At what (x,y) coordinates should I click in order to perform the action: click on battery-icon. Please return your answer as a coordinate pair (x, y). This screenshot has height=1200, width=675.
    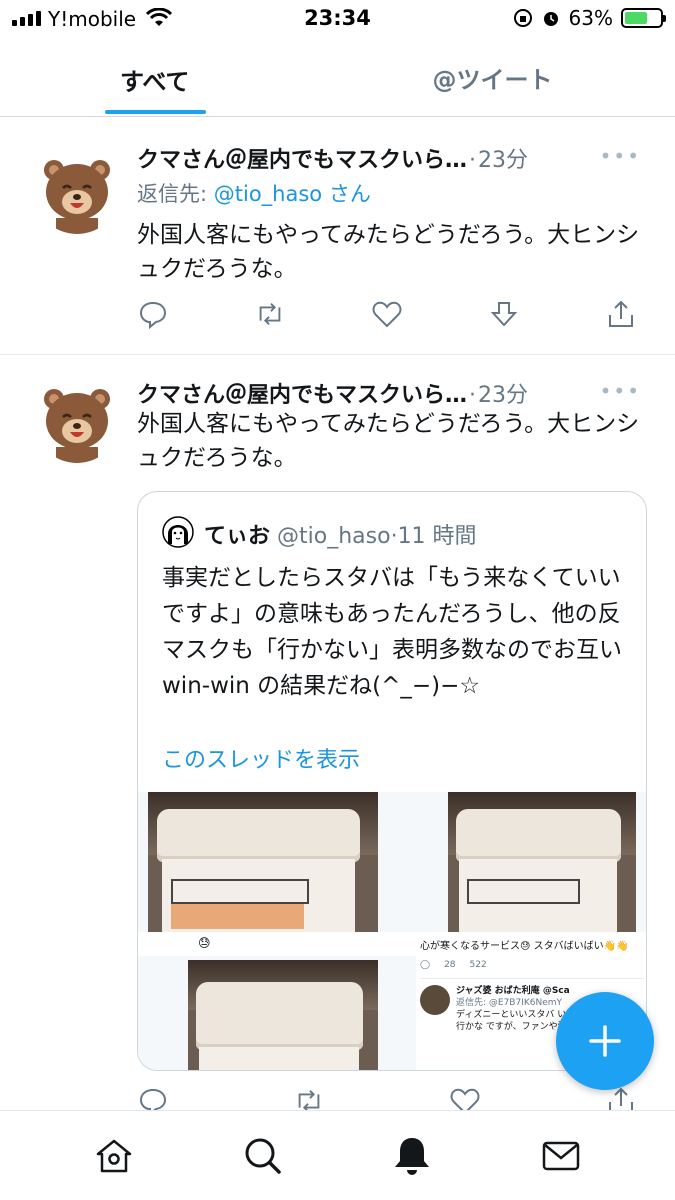
    Looking at the image, I should click on (643, 18).